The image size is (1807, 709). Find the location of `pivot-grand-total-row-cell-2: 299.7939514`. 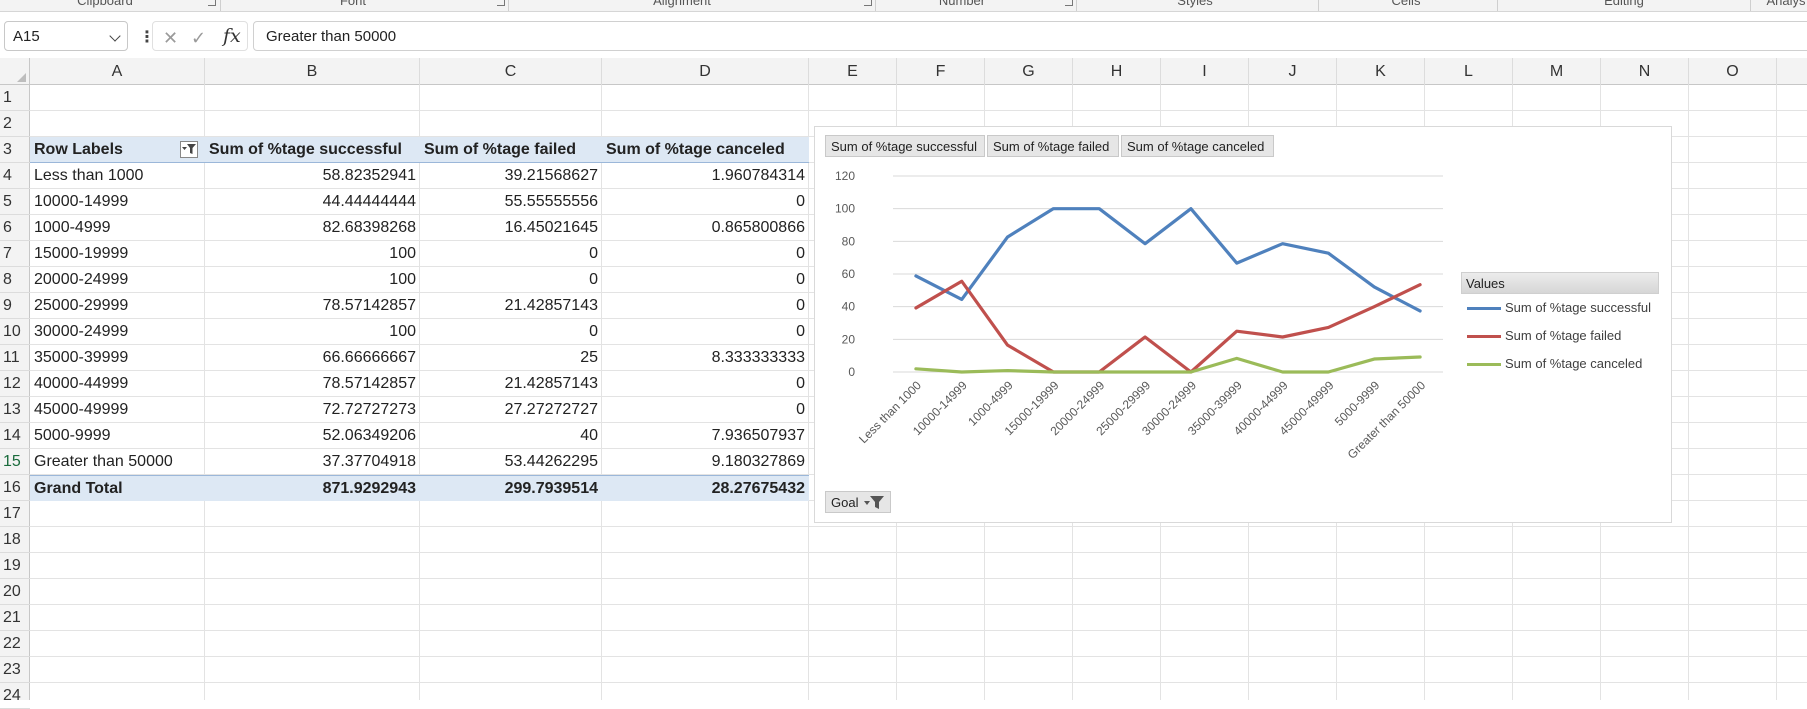

pivot-grand-total-row-cell-2: 299.7939514 is located at coordinates (511, 489).